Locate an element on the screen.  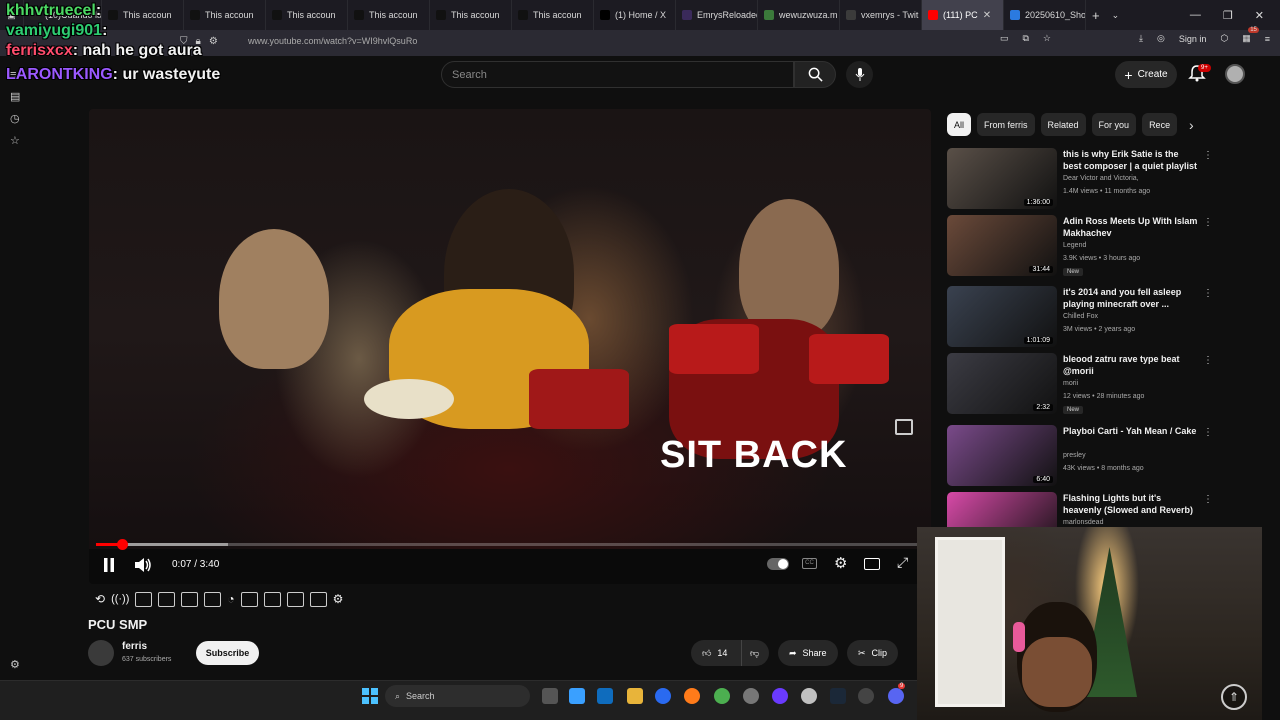
pip-icon: ⧉ is located at coordinates (1025, 38).